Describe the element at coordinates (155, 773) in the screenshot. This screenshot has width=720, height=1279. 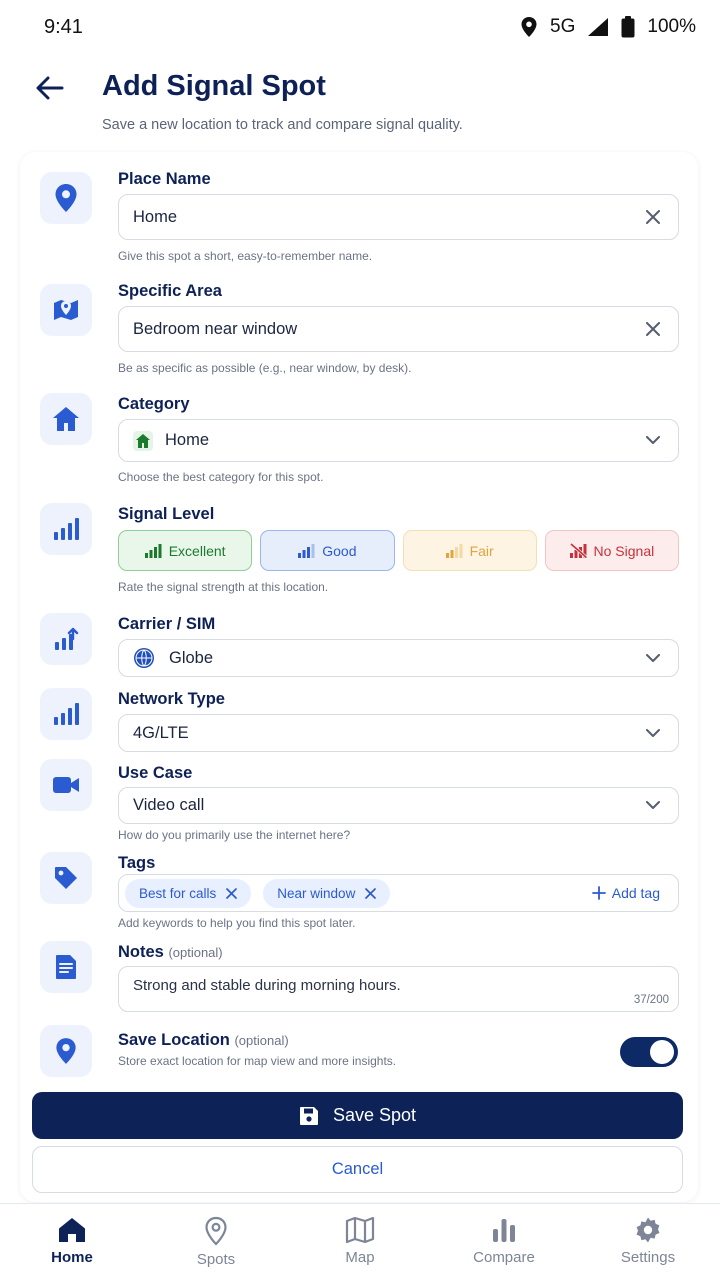
I see `use-case-label: Use Case` at that location.